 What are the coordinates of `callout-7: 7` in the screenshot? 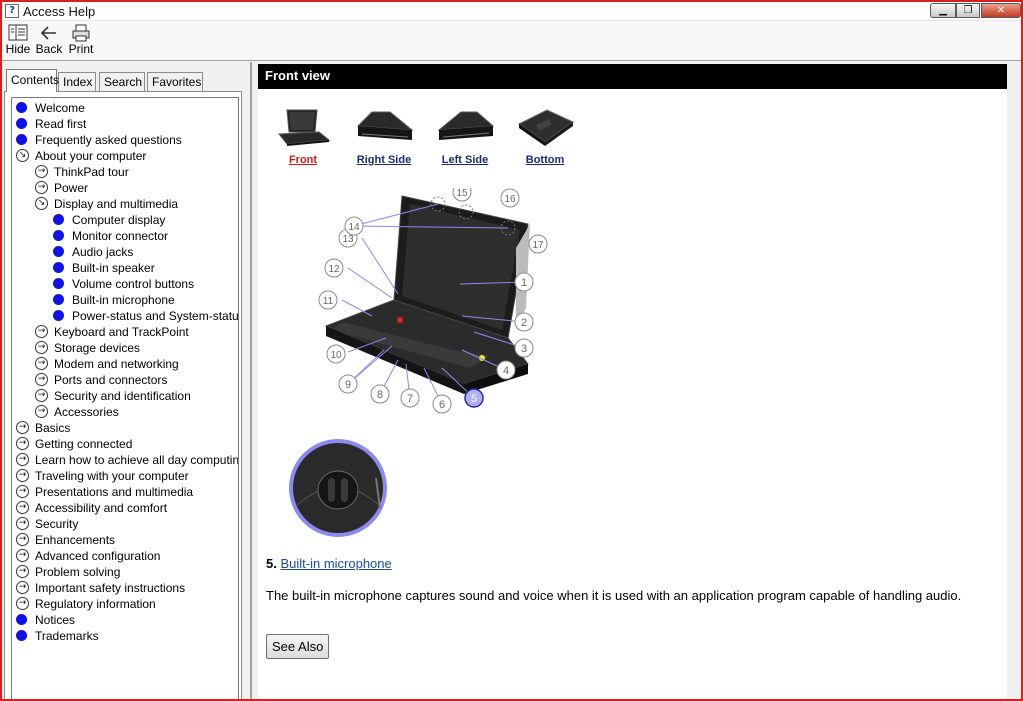 It's located at (410, 398).